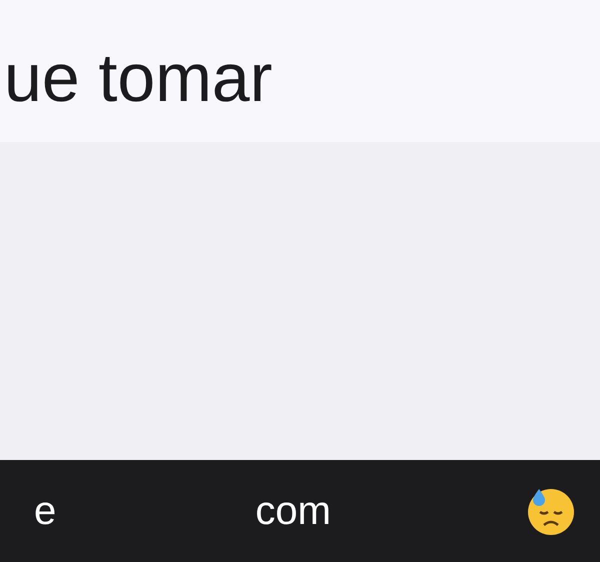 The height and width of the screenshot is (562, 600). Describe the element at coordinates (293, 511) in the screenshot. I see `suggestion-button: com` at that location.